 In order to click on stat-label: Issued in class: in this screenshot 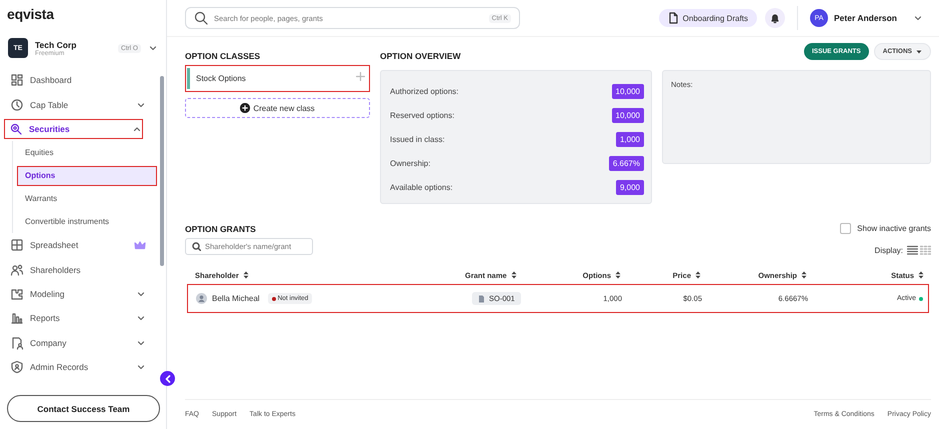, I will do `click(417, 139)`.